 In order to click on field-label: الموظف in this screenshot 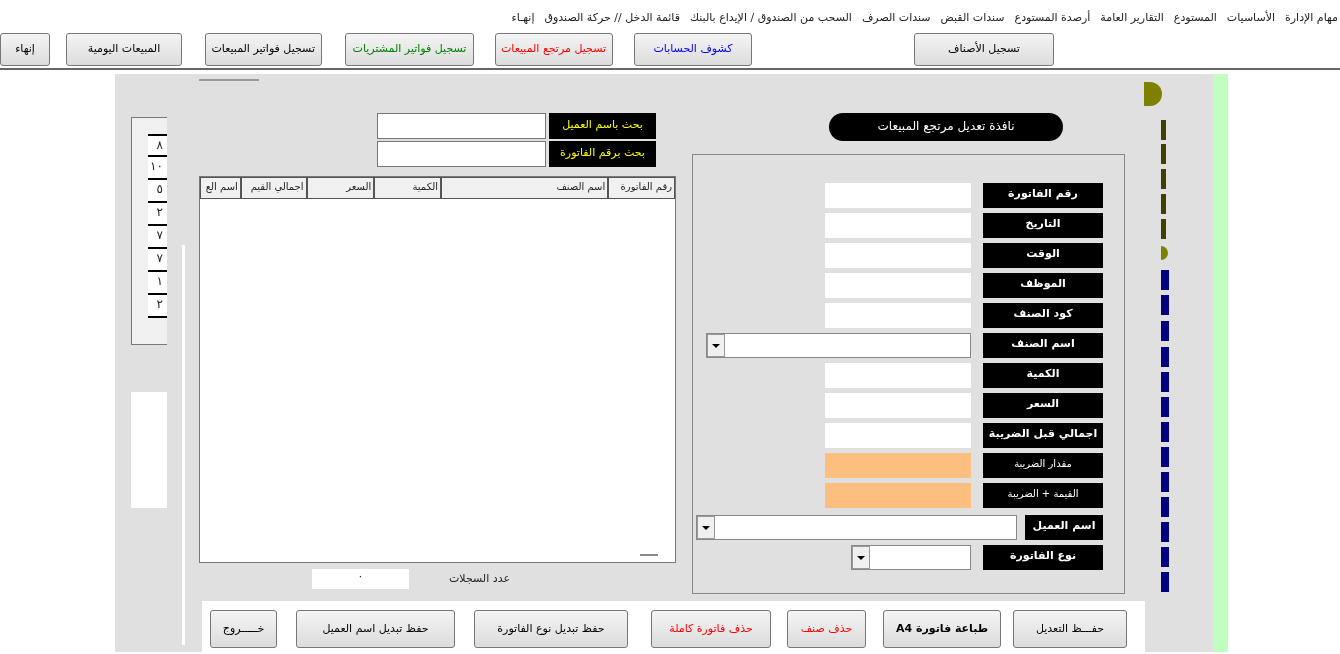, I will do `click(1043, 285)`.